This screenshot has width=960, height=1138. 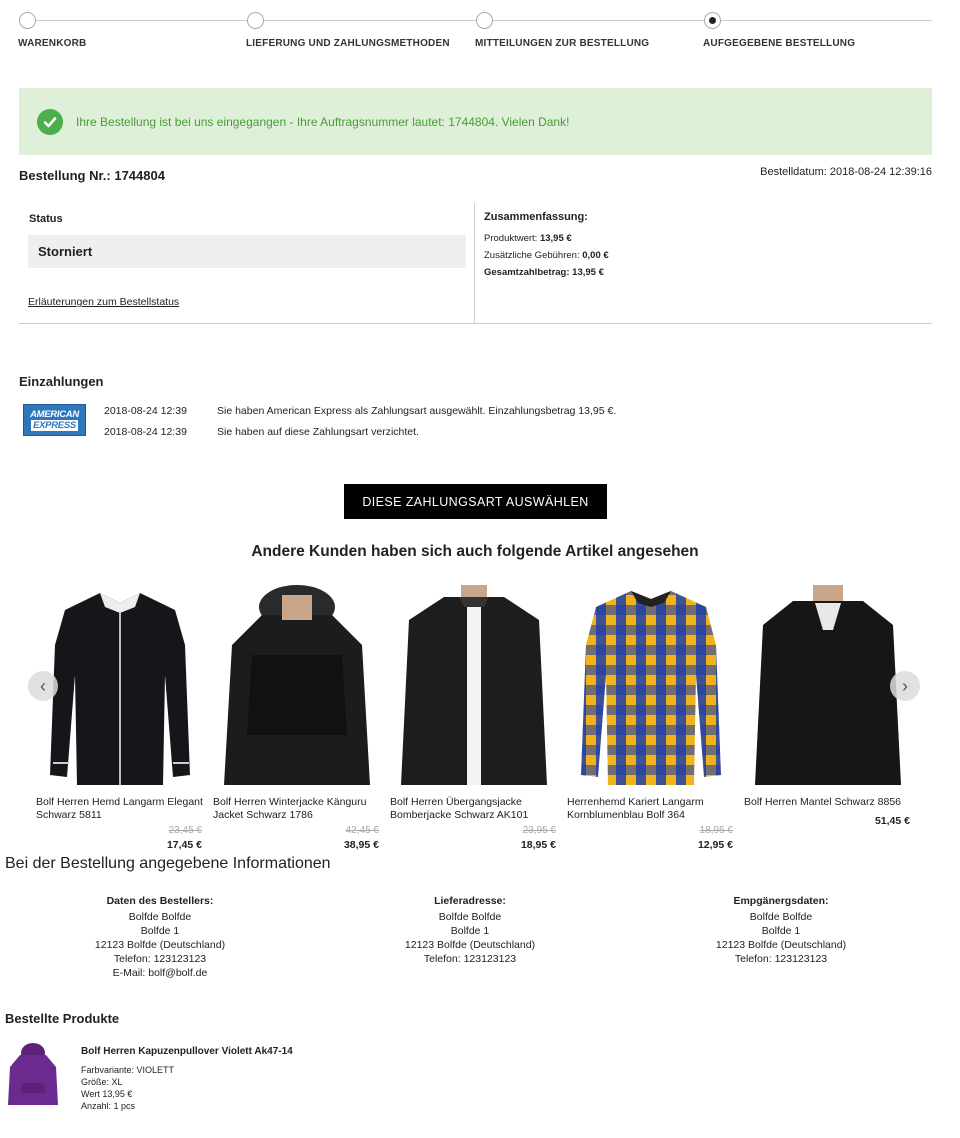 I want to click on summary-product-value: Produktwert: 13,95 €, so click(x=546, y=238).